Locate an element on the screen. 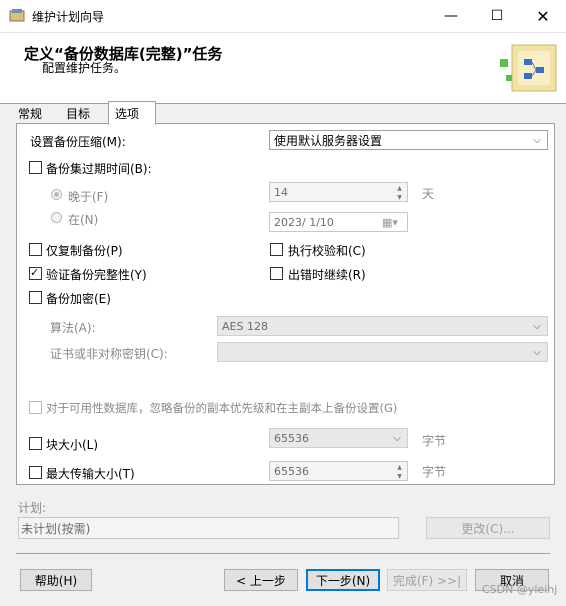 This screenshot has width=566, height=606. title-bar: 维护计划向导 — ☐ ✕ is located at coordinates (283, 16).